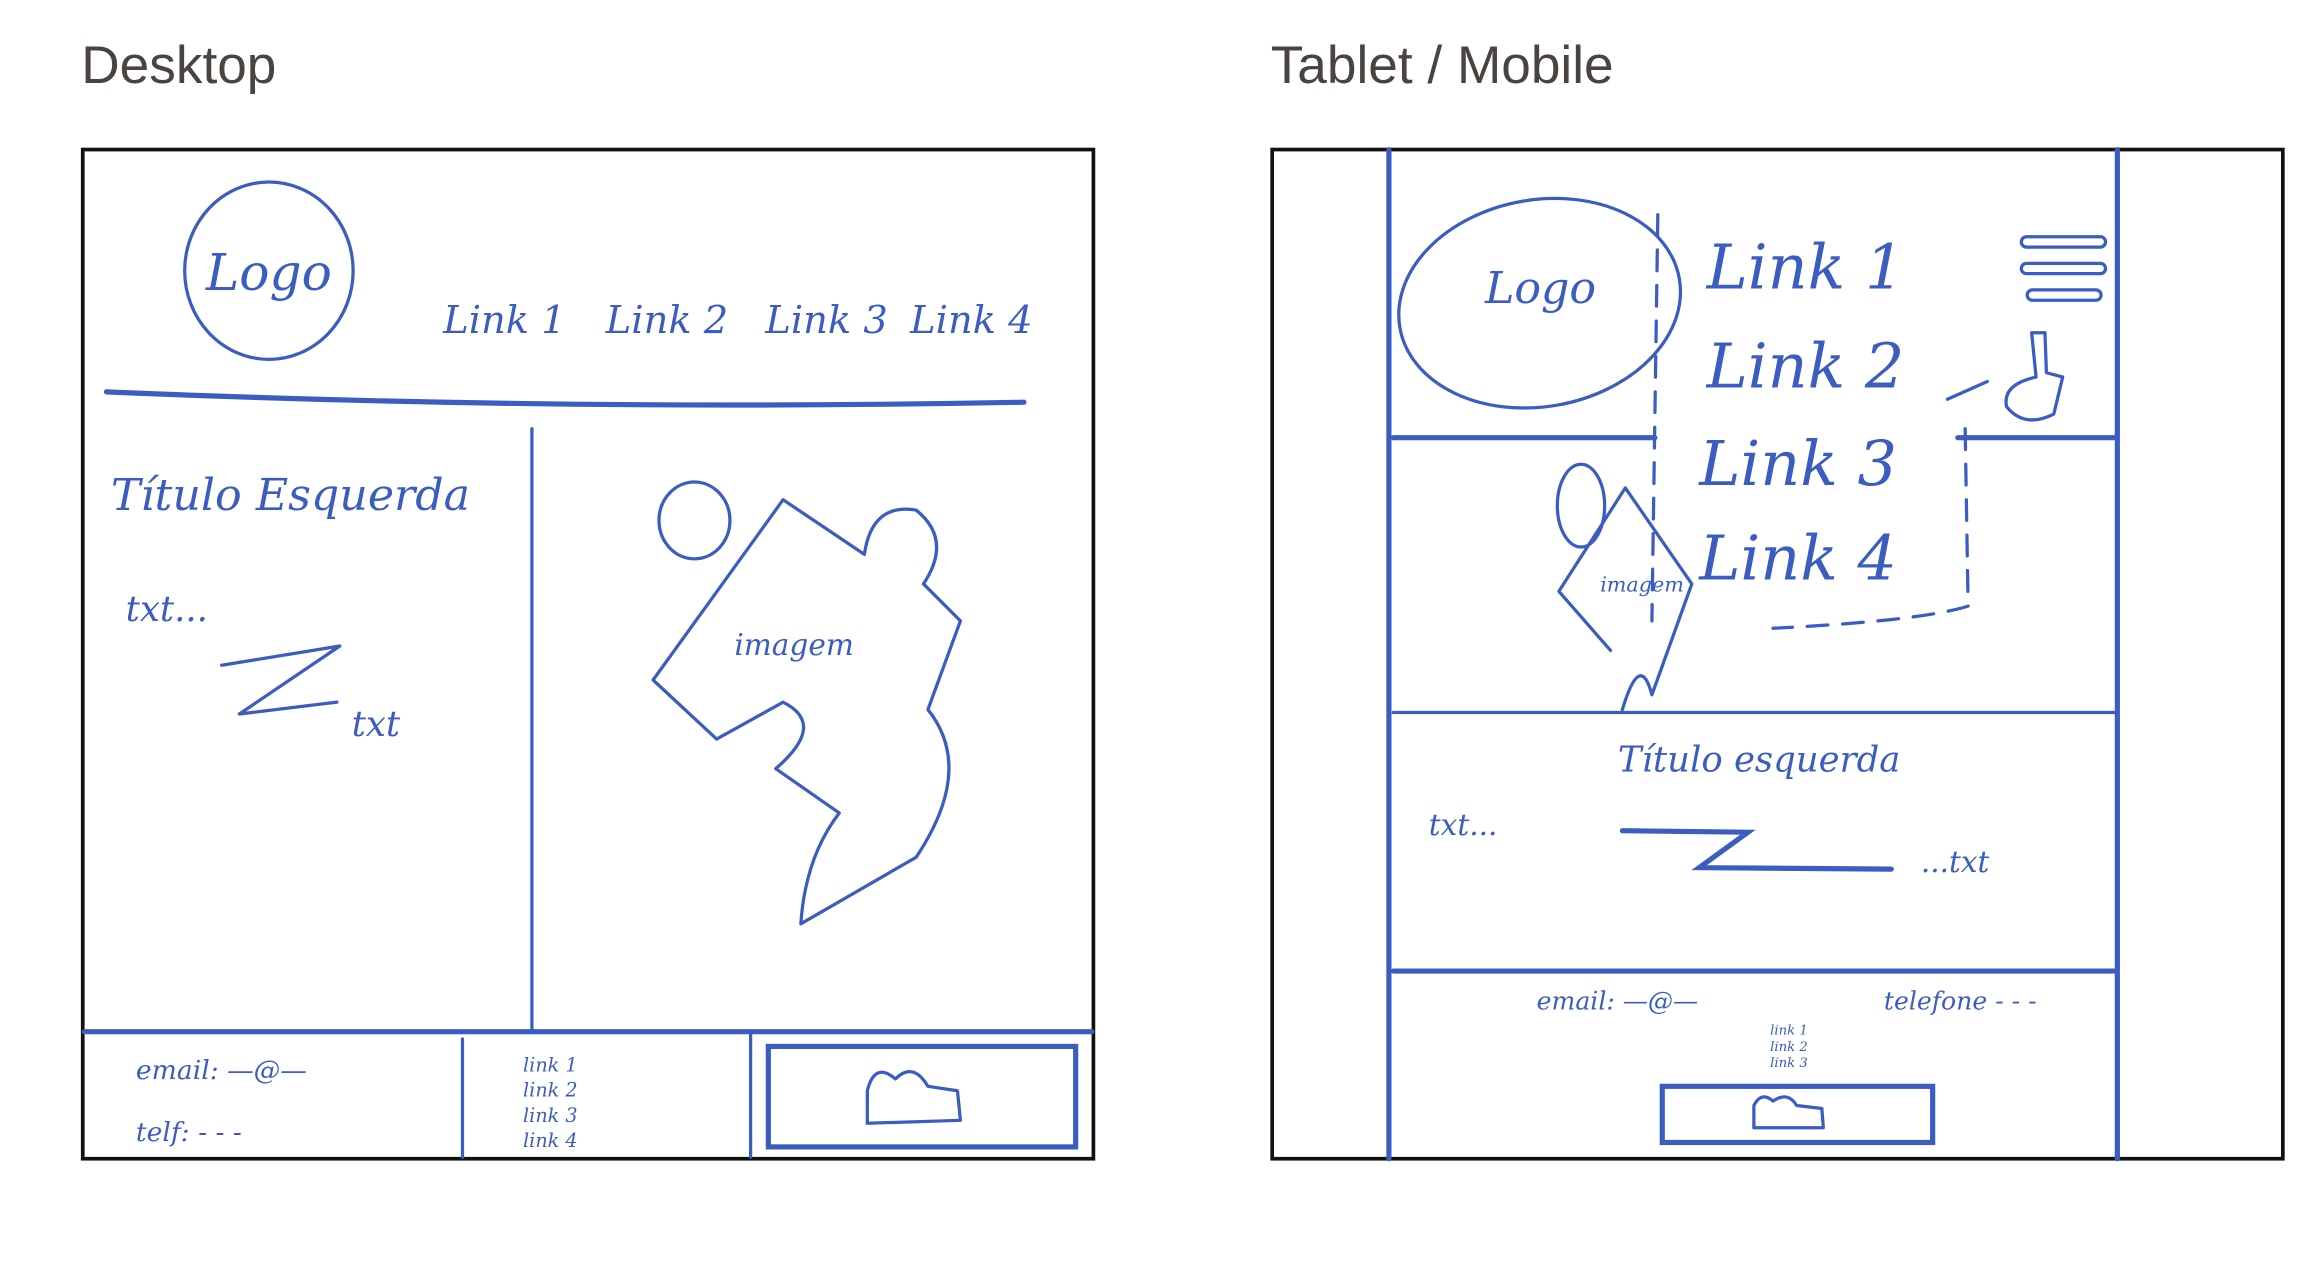  I want to click on hamburger-icon, so click(2063, 268).